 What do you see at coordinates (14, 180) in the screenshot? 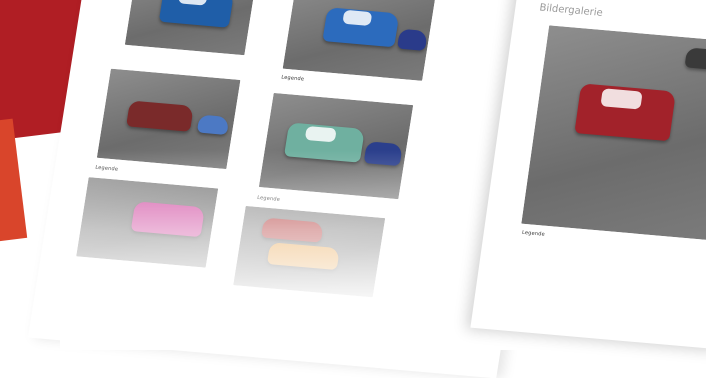
I see `decorative-orange-block` at bounding box center [14, 180].